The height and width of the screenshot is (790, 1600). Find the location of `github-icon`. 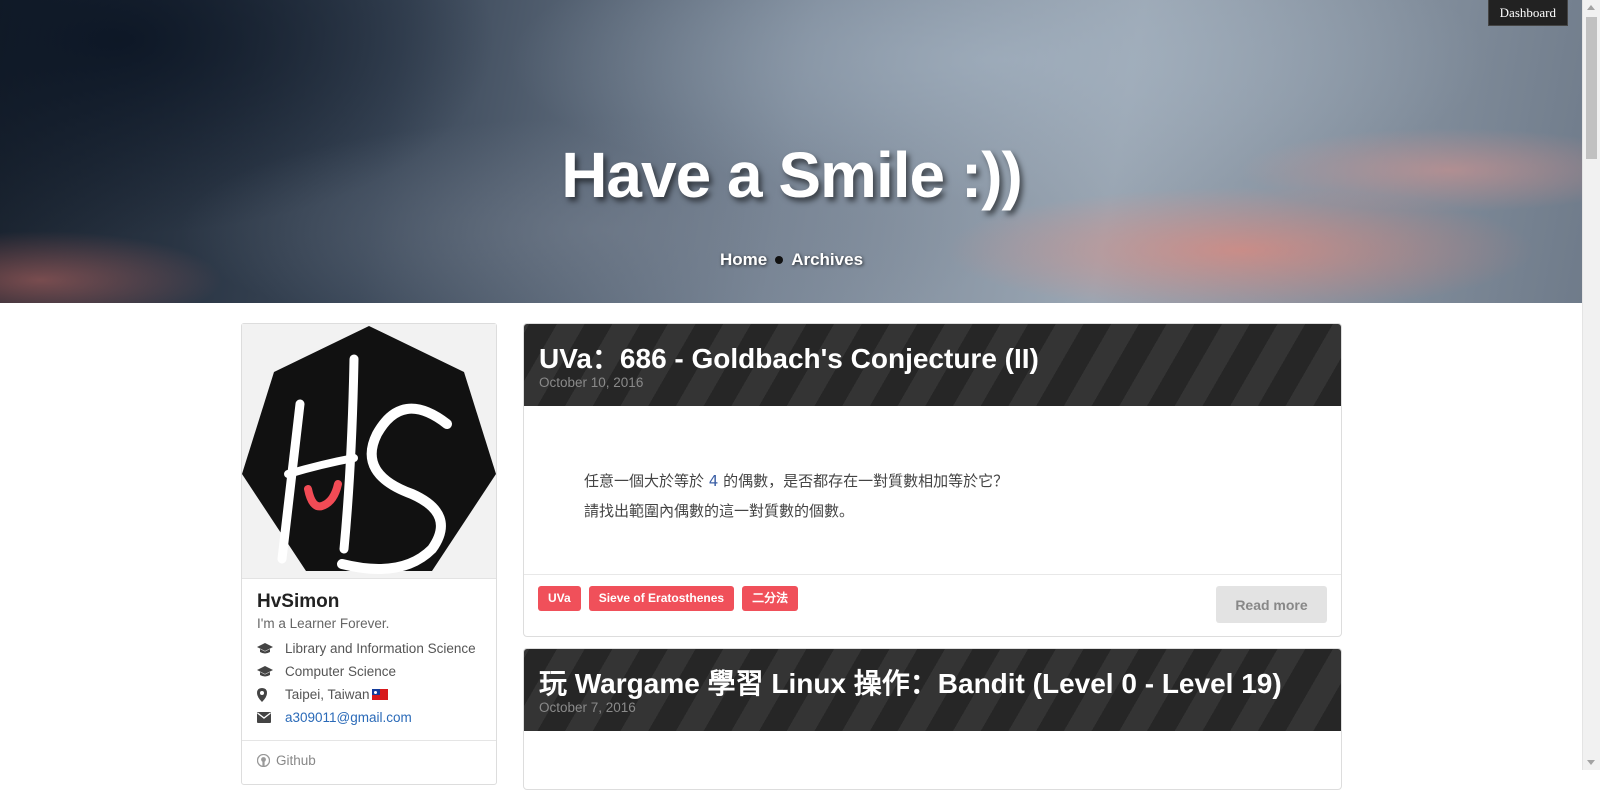

github-icon is located at coordinates (263, 760).